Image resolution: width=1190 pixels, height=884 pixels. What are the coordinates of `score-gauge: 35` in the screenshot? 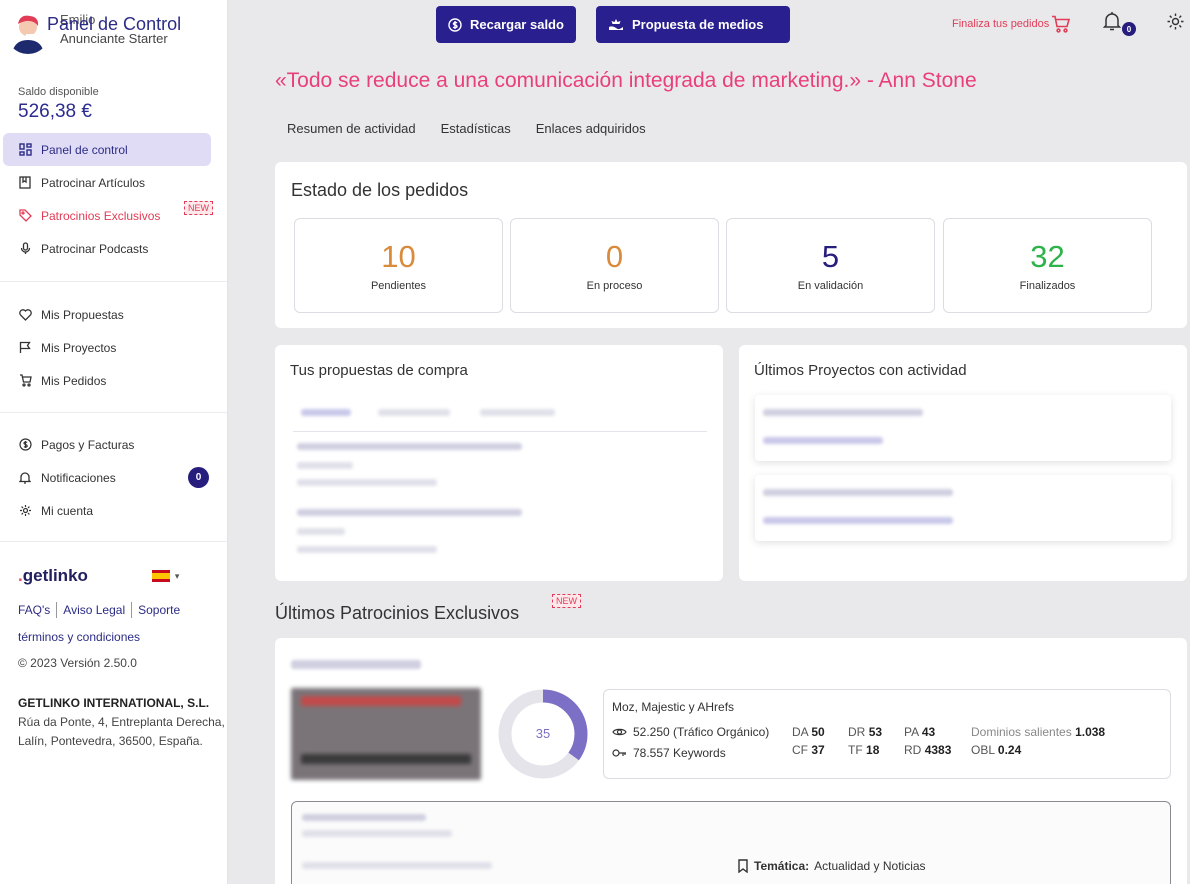 It's located at (543, 734).